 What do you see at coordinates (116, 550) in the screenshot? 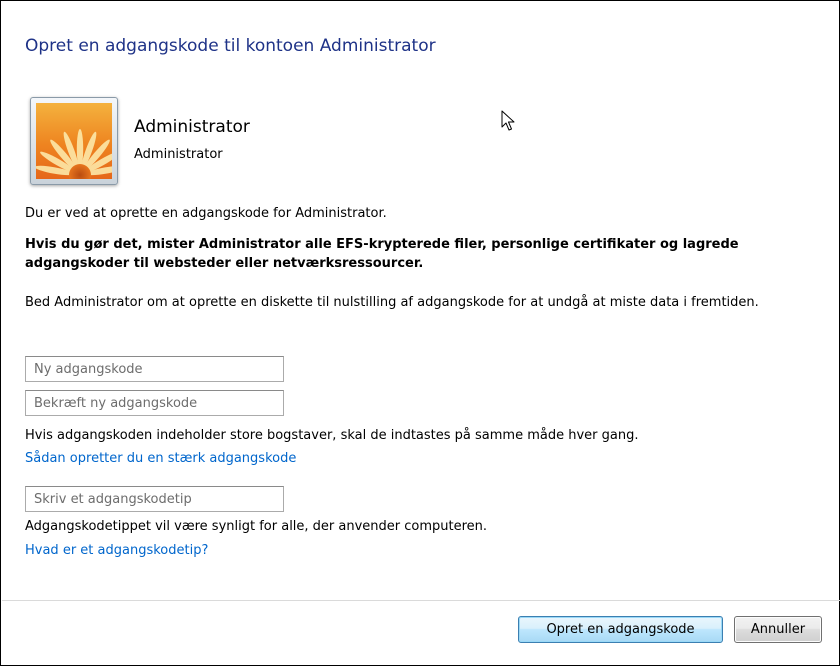
I see `password-hint-help-link: Hvad er et adgangskodetip?` at bounding box center [116, 550].